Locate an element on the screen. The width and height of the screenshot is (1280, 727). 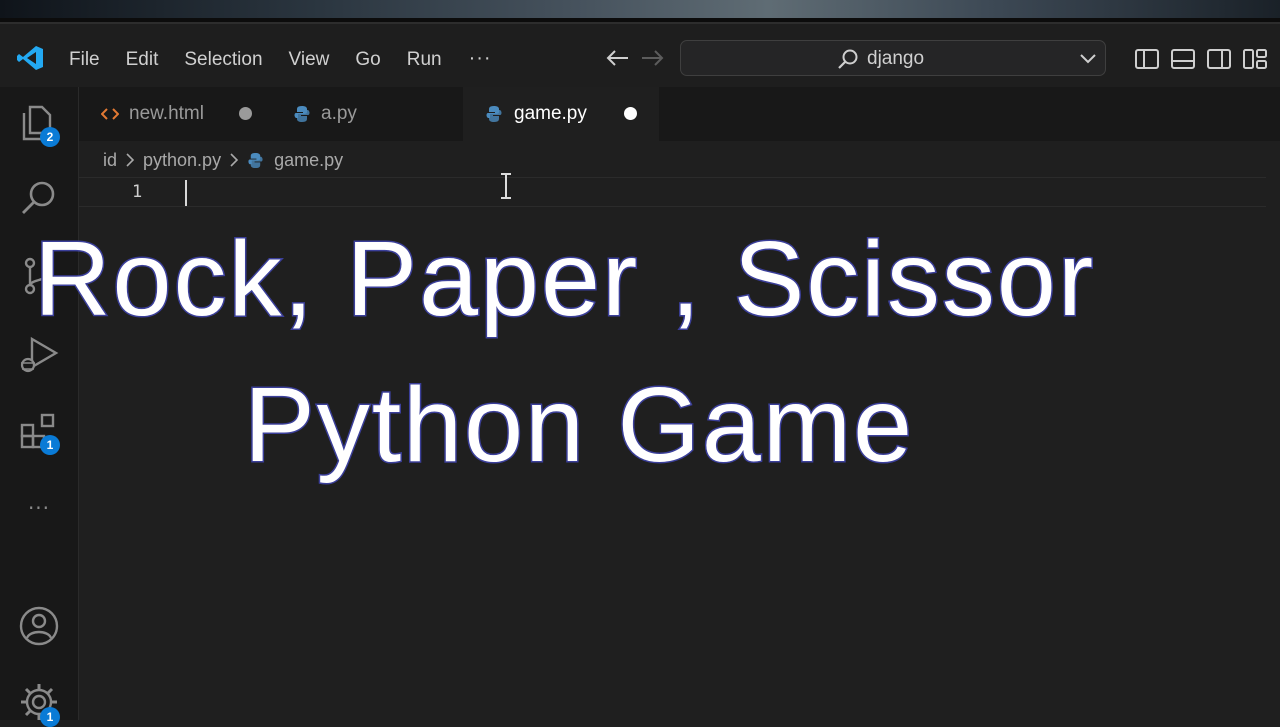
i-beam-cursor-icon is located at coordinates (506, 186).